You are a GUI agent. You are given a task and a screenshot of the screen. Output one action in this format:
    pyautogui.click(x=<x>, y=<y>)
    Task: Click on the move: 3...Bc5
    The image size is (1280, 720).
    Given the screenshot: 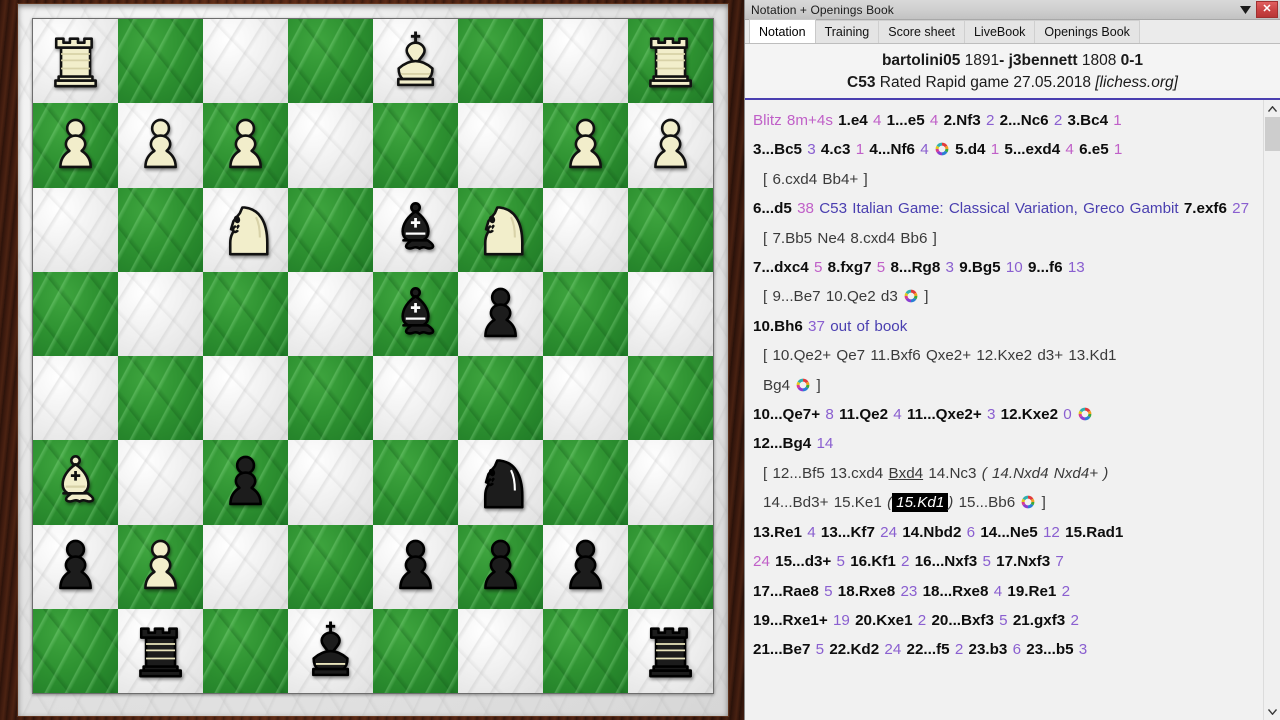 What is the action you would take?
    pyautogui.click(x=777, y=149)
    